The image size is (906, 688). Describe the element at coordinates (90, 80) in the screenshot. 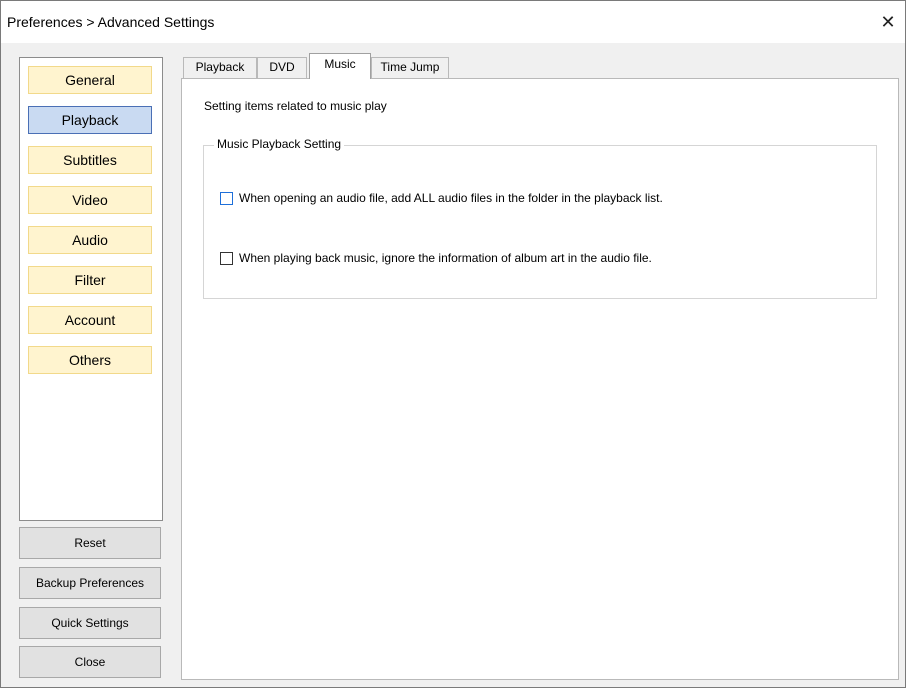

I see `sidebar-item-general: General` at that location.